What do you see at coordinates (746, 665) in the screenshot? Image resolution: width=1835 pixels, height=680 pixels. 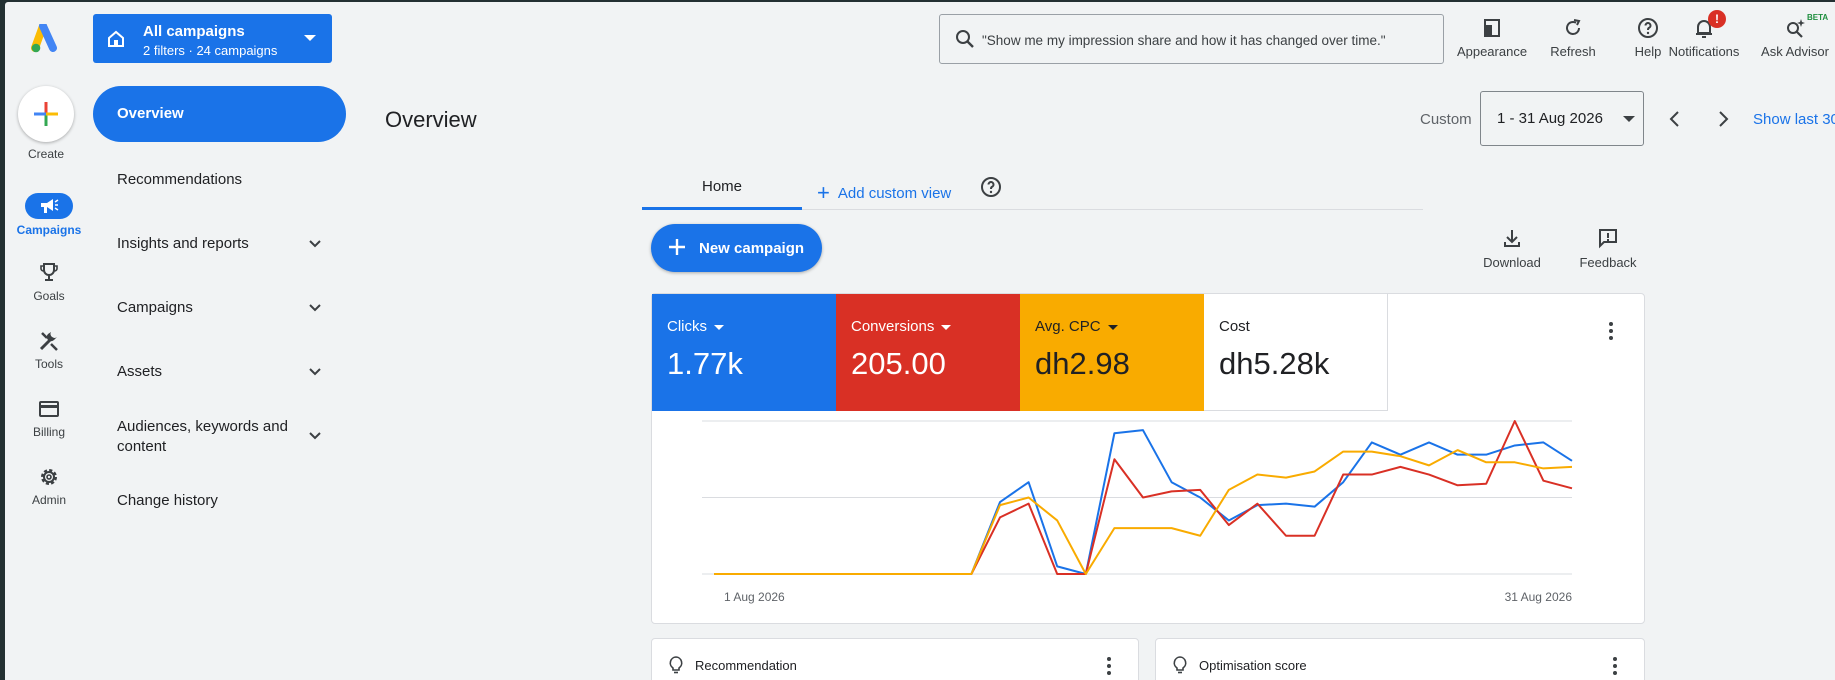 I see `recommendation-label: Recommendation` at bounding box center [746, 665].